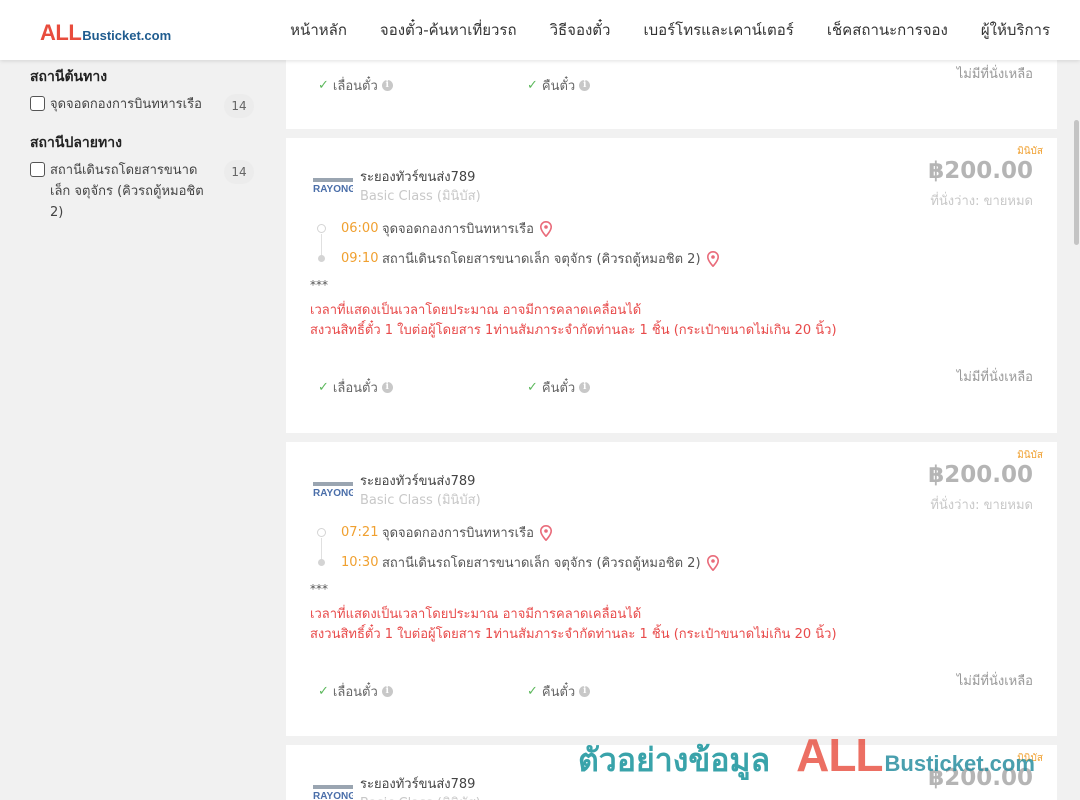 This screenshot has width=1080, height=800. I want to click on logo-busticket: Busticket.com, so click(127, 35).